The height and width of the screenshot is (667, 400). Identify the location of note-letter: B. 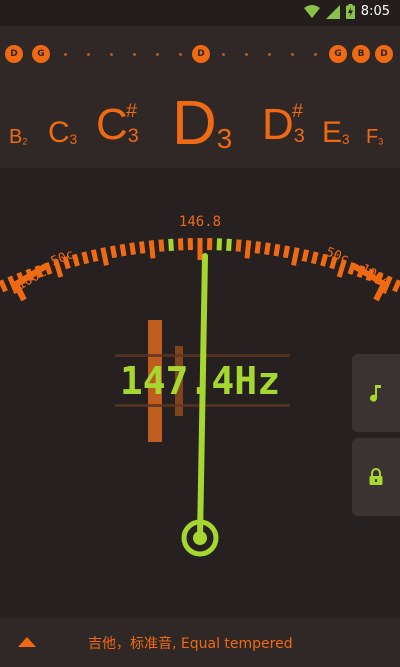
(16, 137).